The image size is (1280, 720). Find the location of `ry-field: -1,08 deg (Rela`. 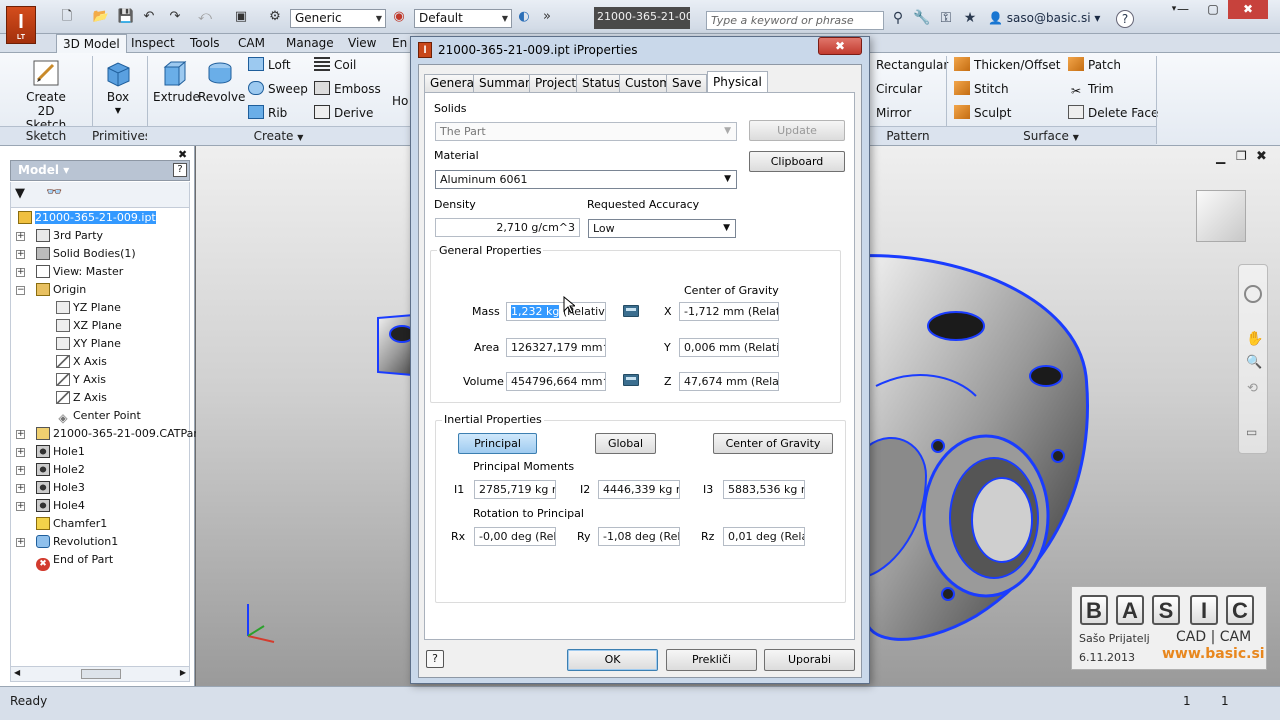

ry-field: -1,08 deg (Rela is located at coordinates (639, 536).